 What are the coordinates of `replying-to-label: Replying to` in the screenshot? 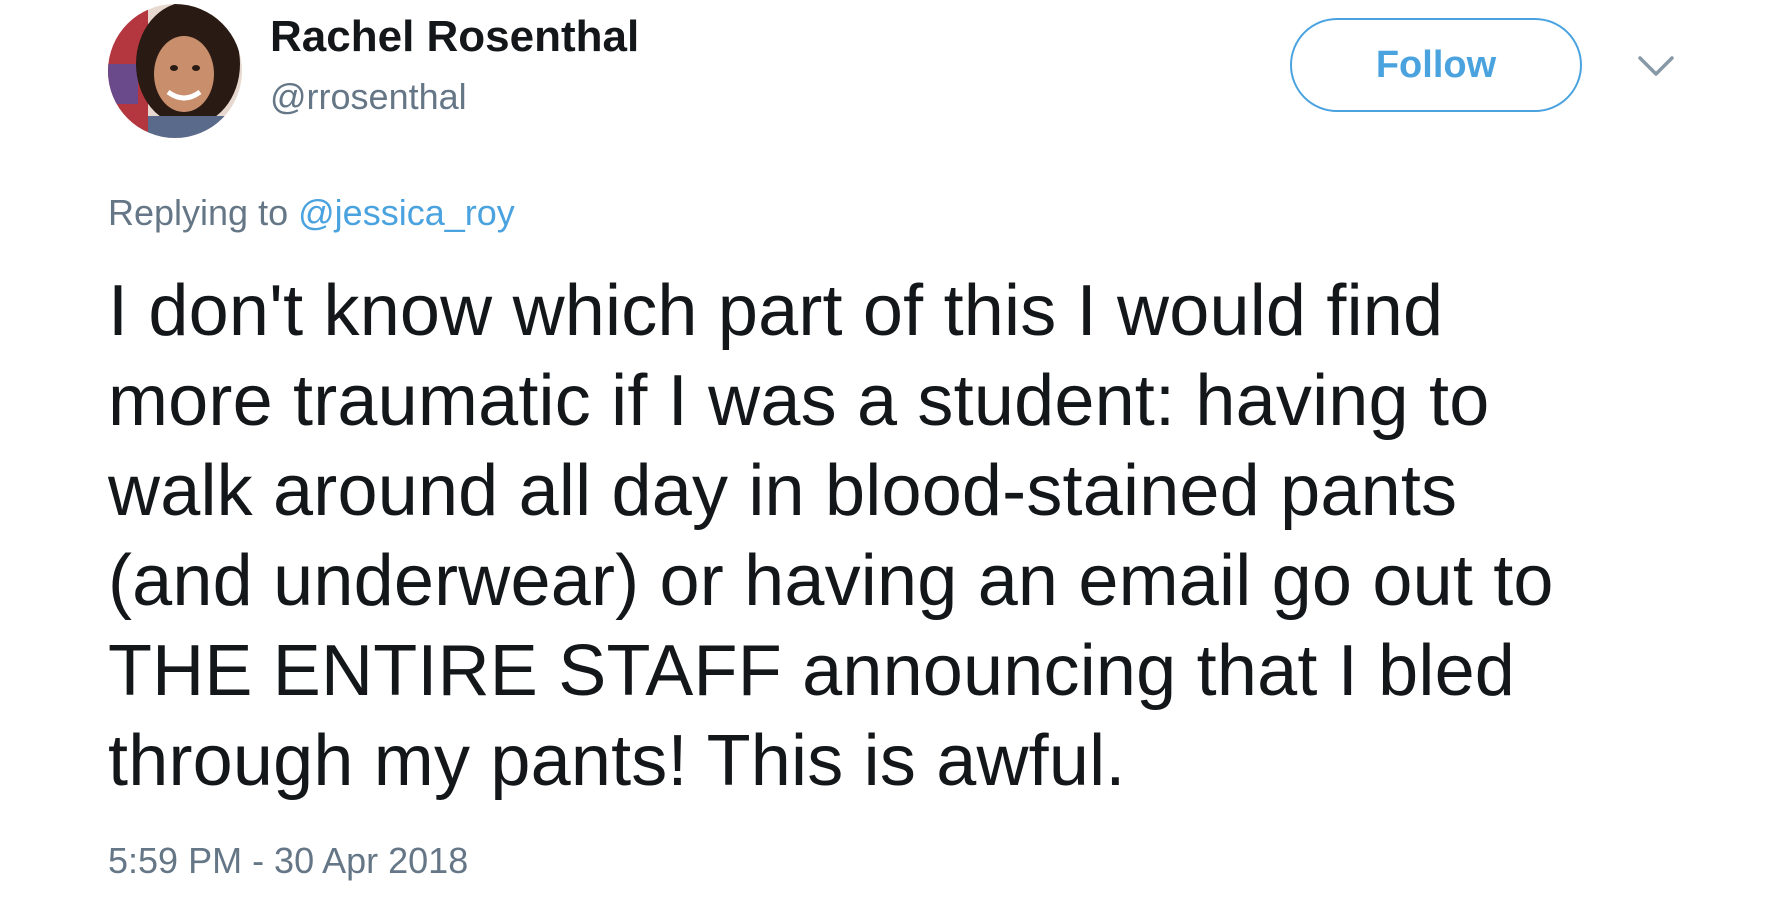 It's located at (198, 212).